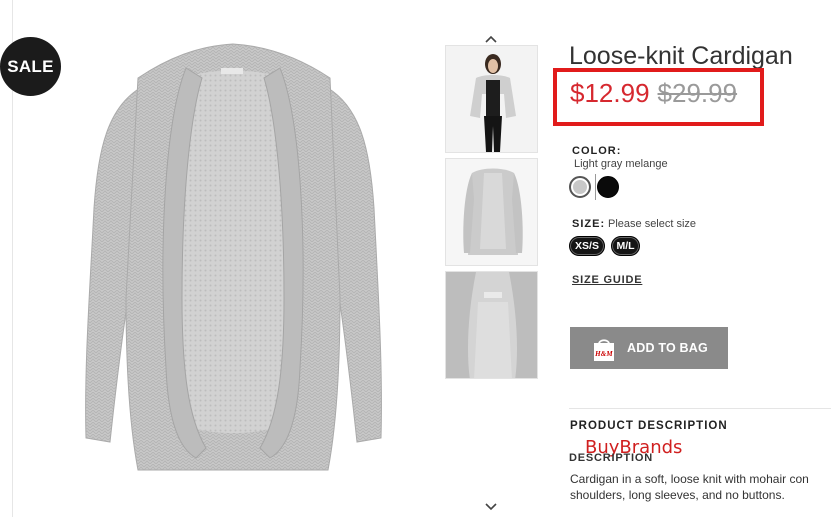  Describe the element at coordinates (587, 246) in the screenshot. I see `size-option-xs-s: XS/S` at that location.